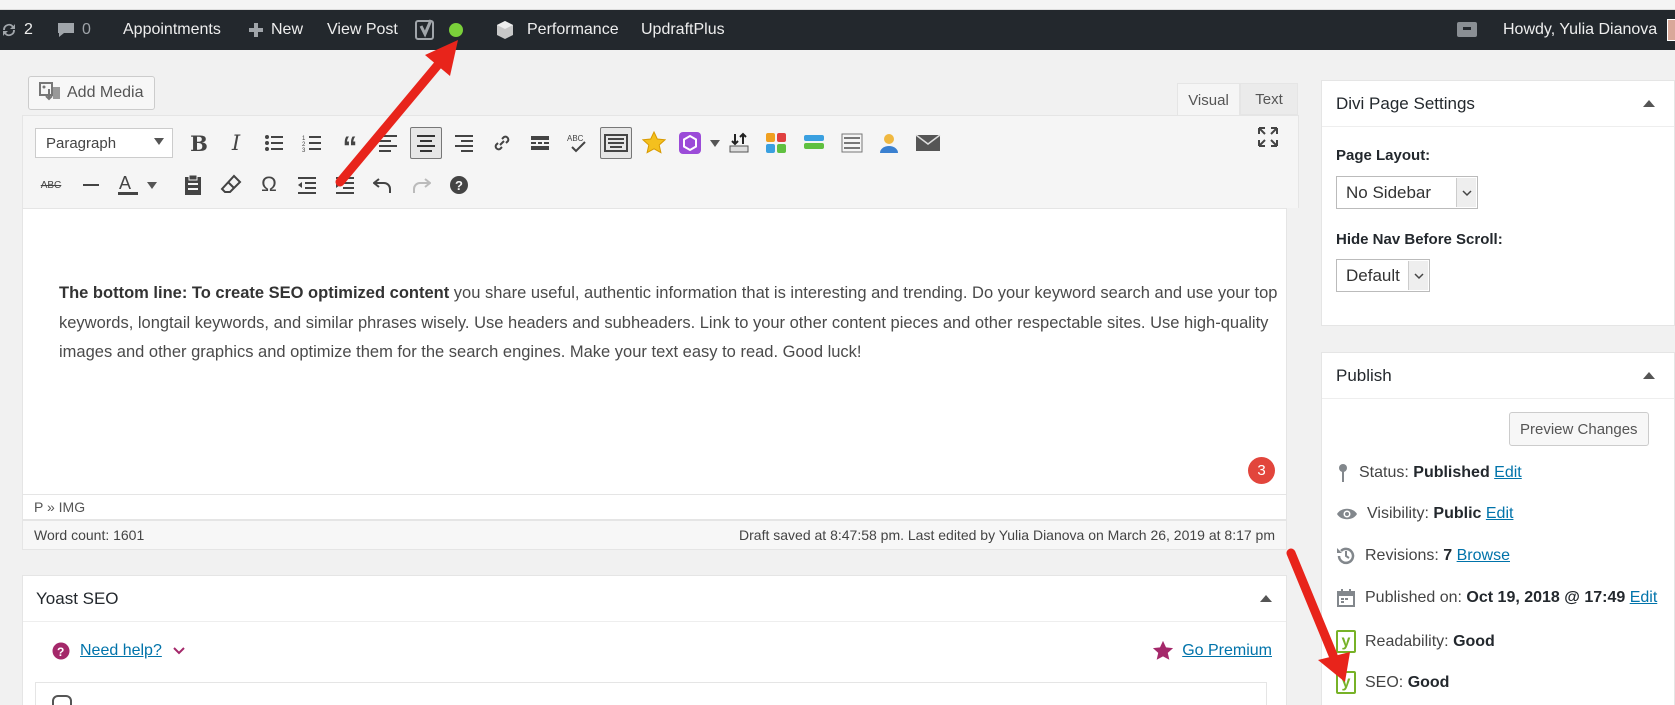 This screenshot has width=1675, height=705. Describe the element at coordinates (1269, 99) in the screenshot. I see `tab-text: Text` at that location.